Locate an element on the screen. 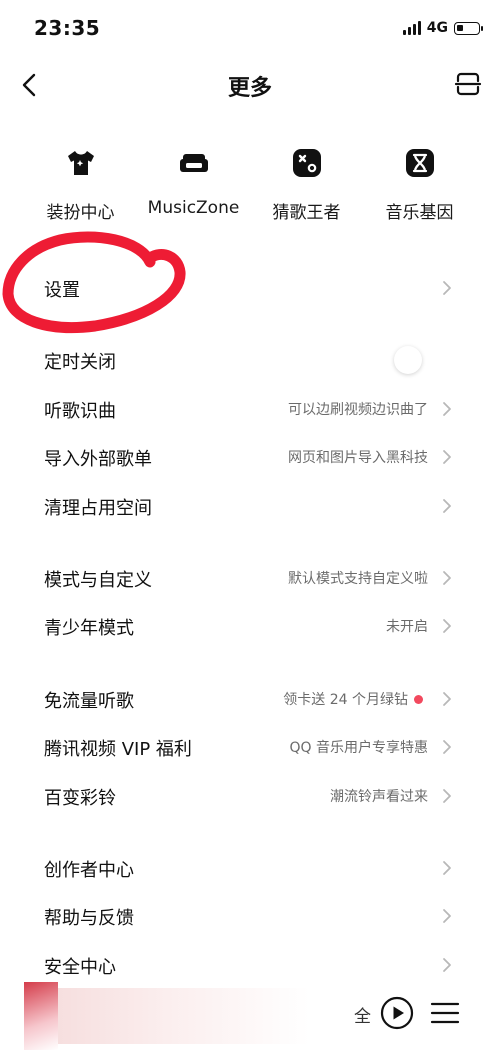  row-label: 设置 is located at coordinates (62, 290).